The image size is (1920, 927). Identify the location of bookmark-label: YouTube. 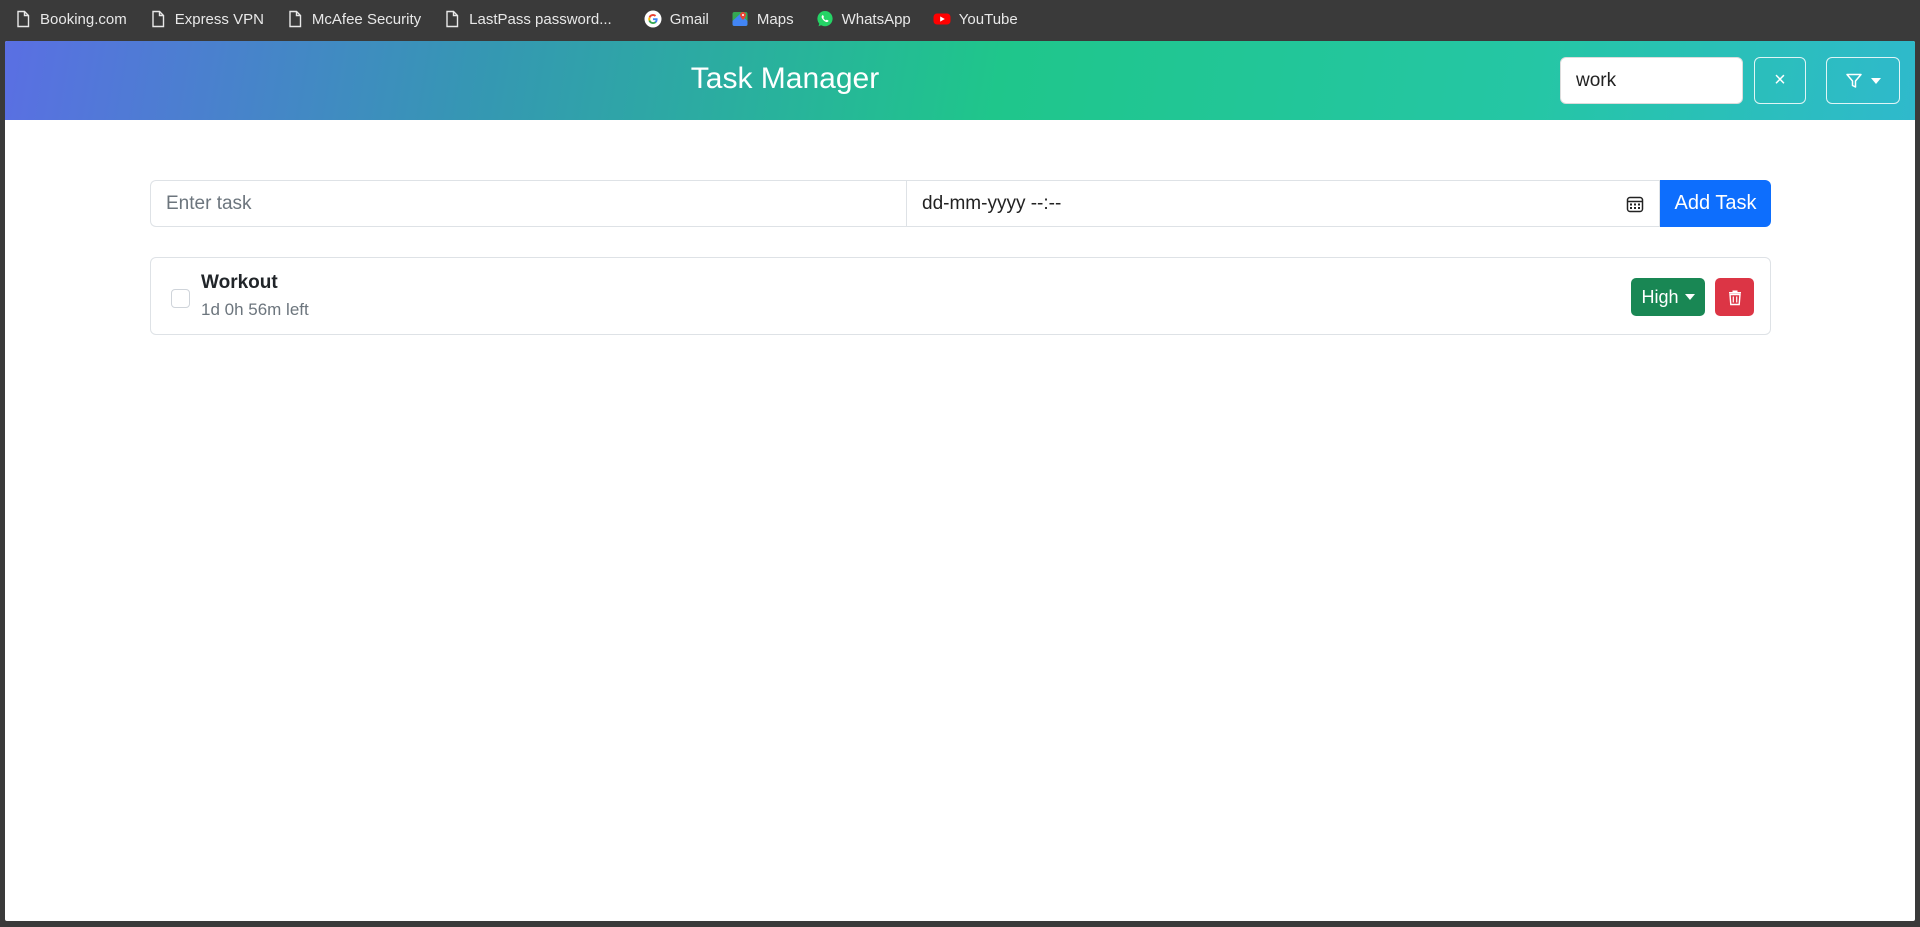
(988, 19).